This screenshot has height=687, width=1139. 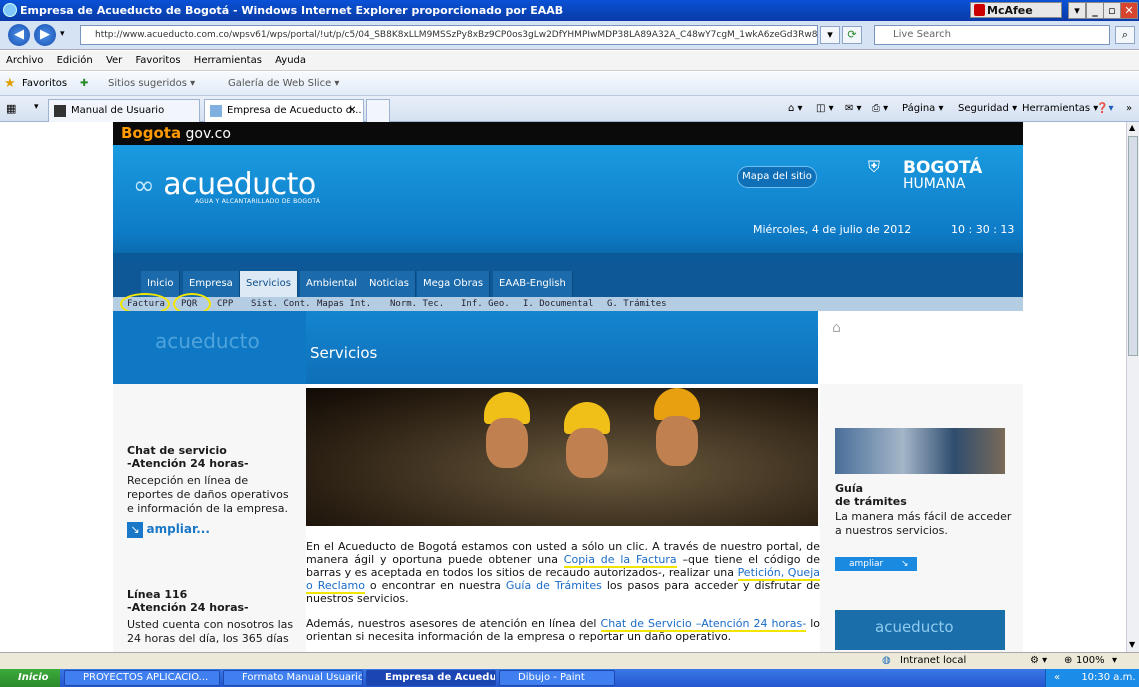 I want to click on menu-favoritos: Favoritos, so click(x=157, y=60).